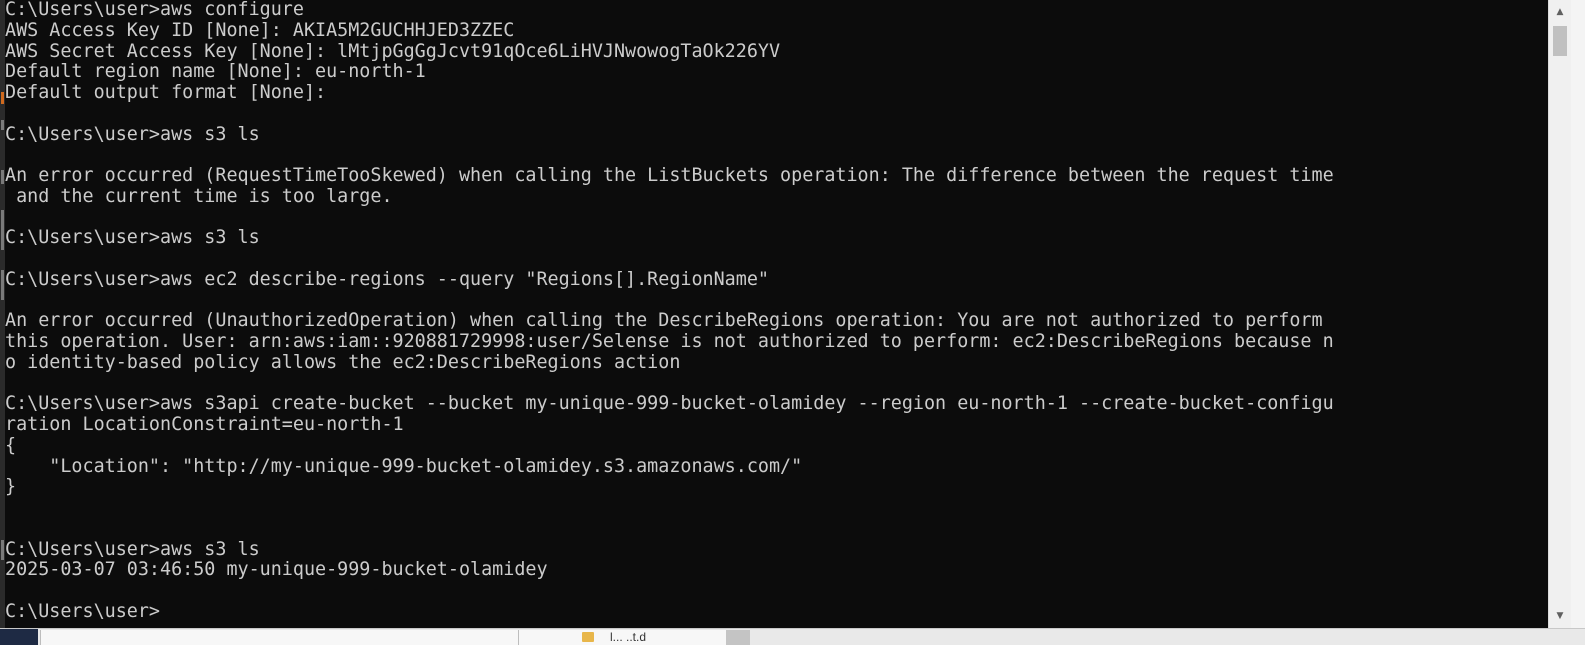 This screenshot has height=645, width=1585. What do you see at coordinates (1560, 41) in the screenshot?
I see `scrollbar-thumb` at bounding box center [1560, 41].